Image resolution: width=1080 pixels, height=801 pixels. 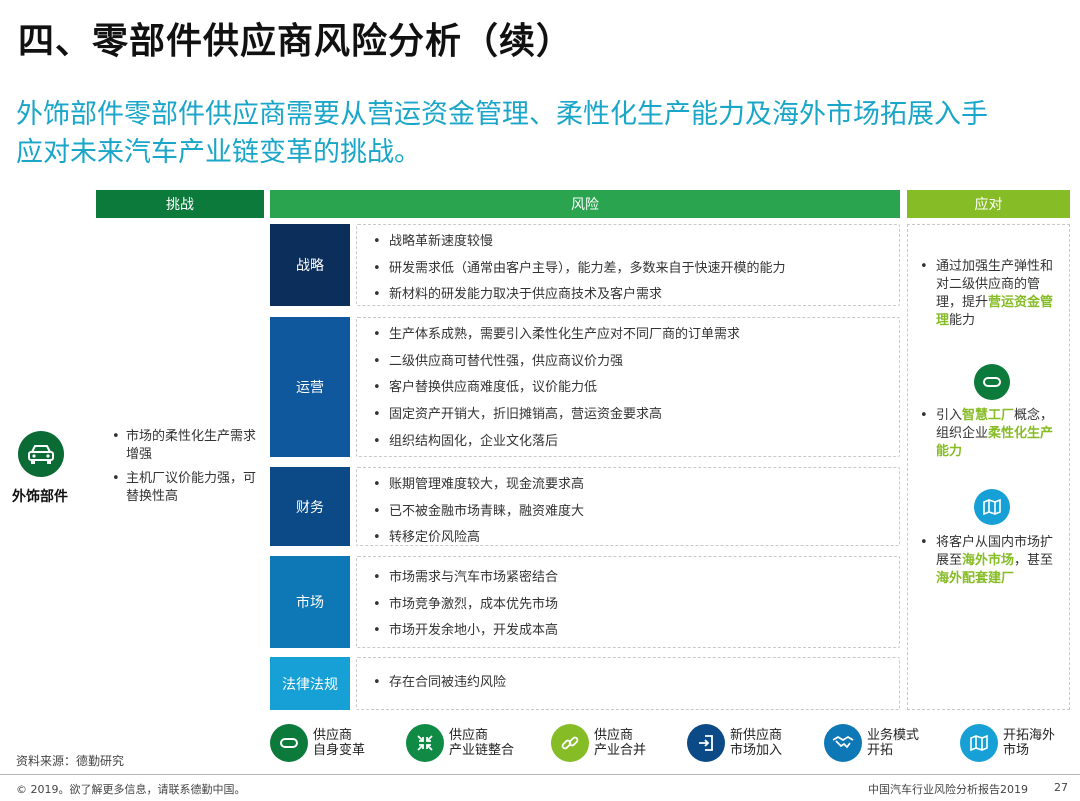 What do you see at coordinates (70, 761) in the screenshot?
I see `source-note: 资料来源：德勤研究` at bounding box center [70, 761].